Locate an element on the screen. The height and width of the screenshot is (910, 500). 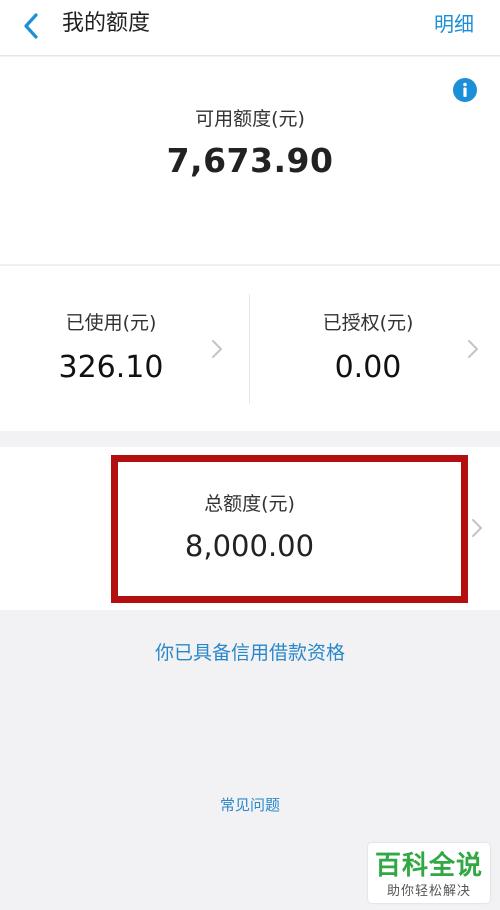
page-title: 我的额度 is located at coordinates (106, 23).